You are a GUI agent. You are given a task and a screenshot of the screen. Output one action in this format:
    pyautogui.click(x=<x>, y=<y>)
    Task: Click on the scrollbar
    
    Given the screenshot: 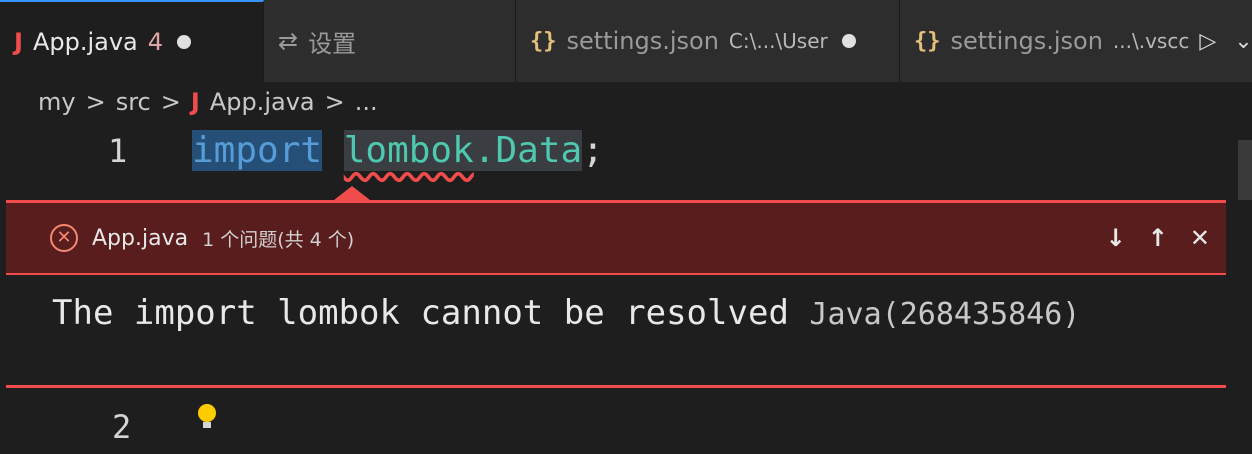 What is the action you would take?
    pyautogui.click(x=1245, y=170)
    